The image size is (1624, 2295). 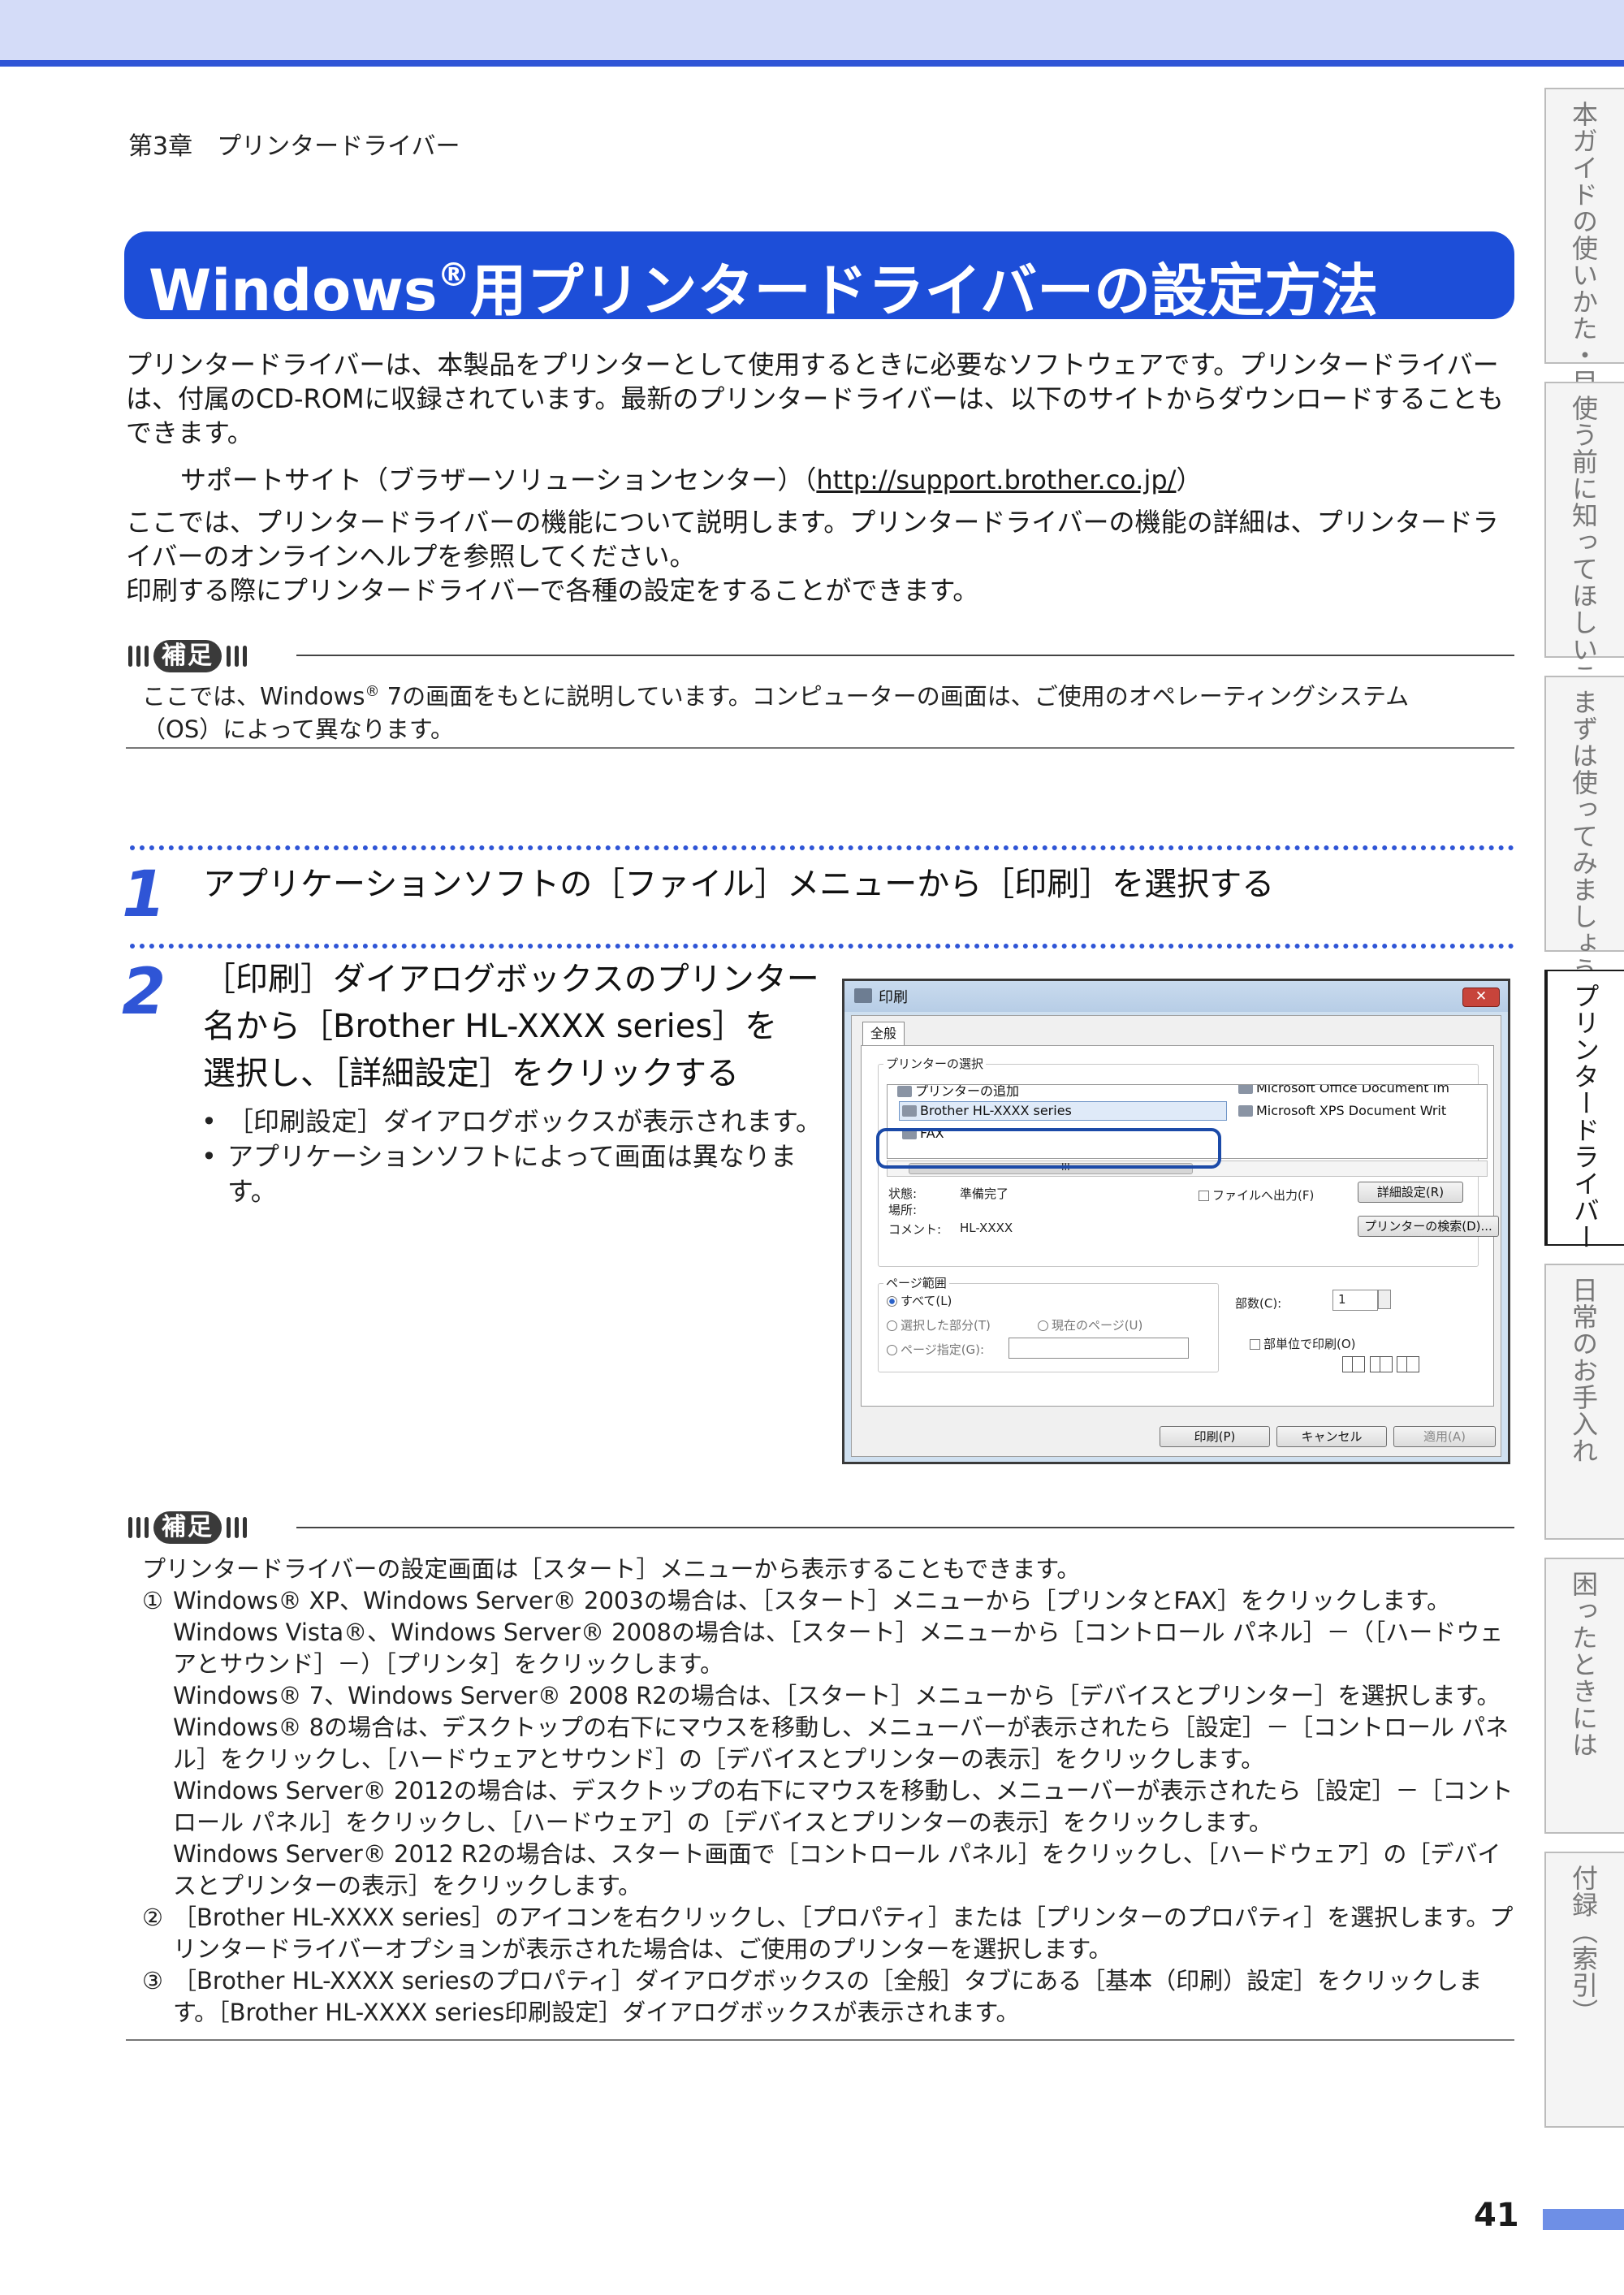 I want to click on page-title-bar: Windows®用プリンタードライバーの設定方法, so click(x=819, y=278).